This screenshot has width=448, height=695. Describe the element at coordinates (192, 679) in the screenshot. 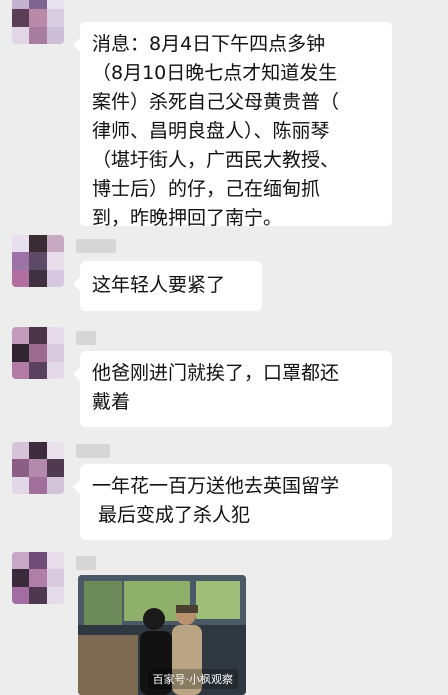

I see `photo-watermark: 百家号·小枫观察` at that location.